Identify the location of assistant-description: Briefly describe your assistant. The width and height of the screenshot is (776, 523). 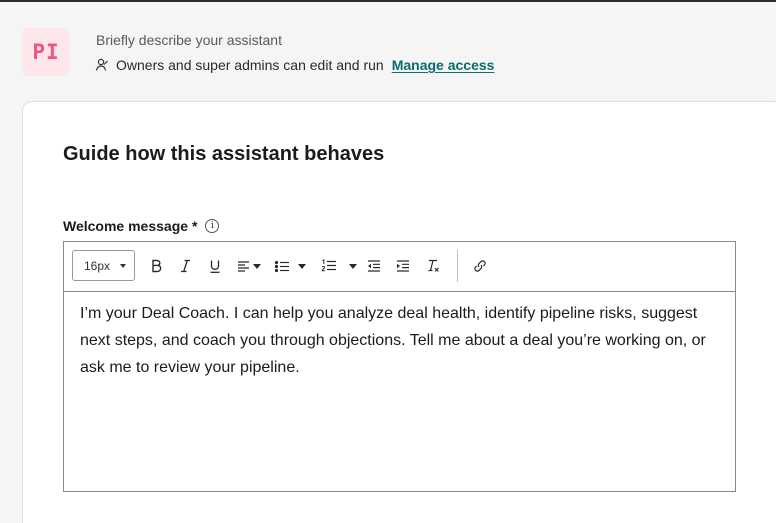
(189, 40).